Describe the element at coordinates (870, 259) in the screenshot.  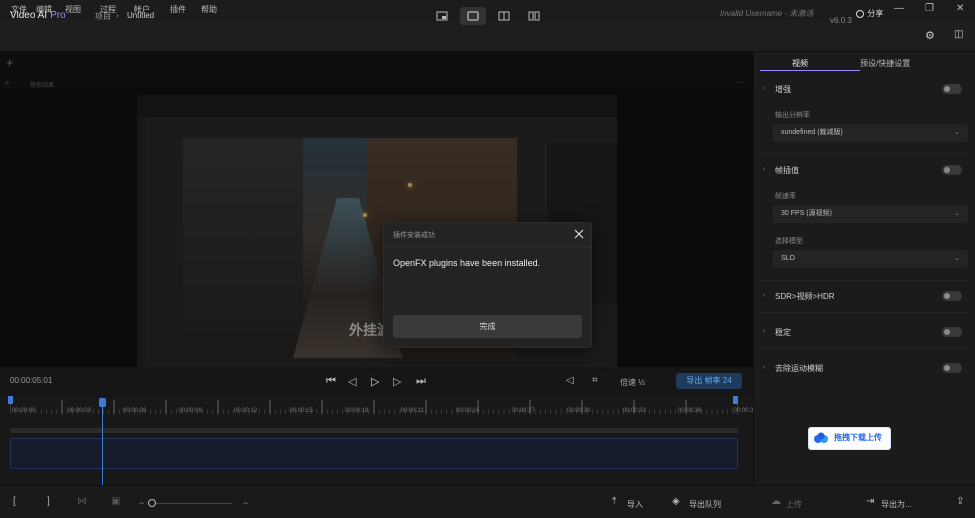
I see `model-select: SLO ⌄` at that location.